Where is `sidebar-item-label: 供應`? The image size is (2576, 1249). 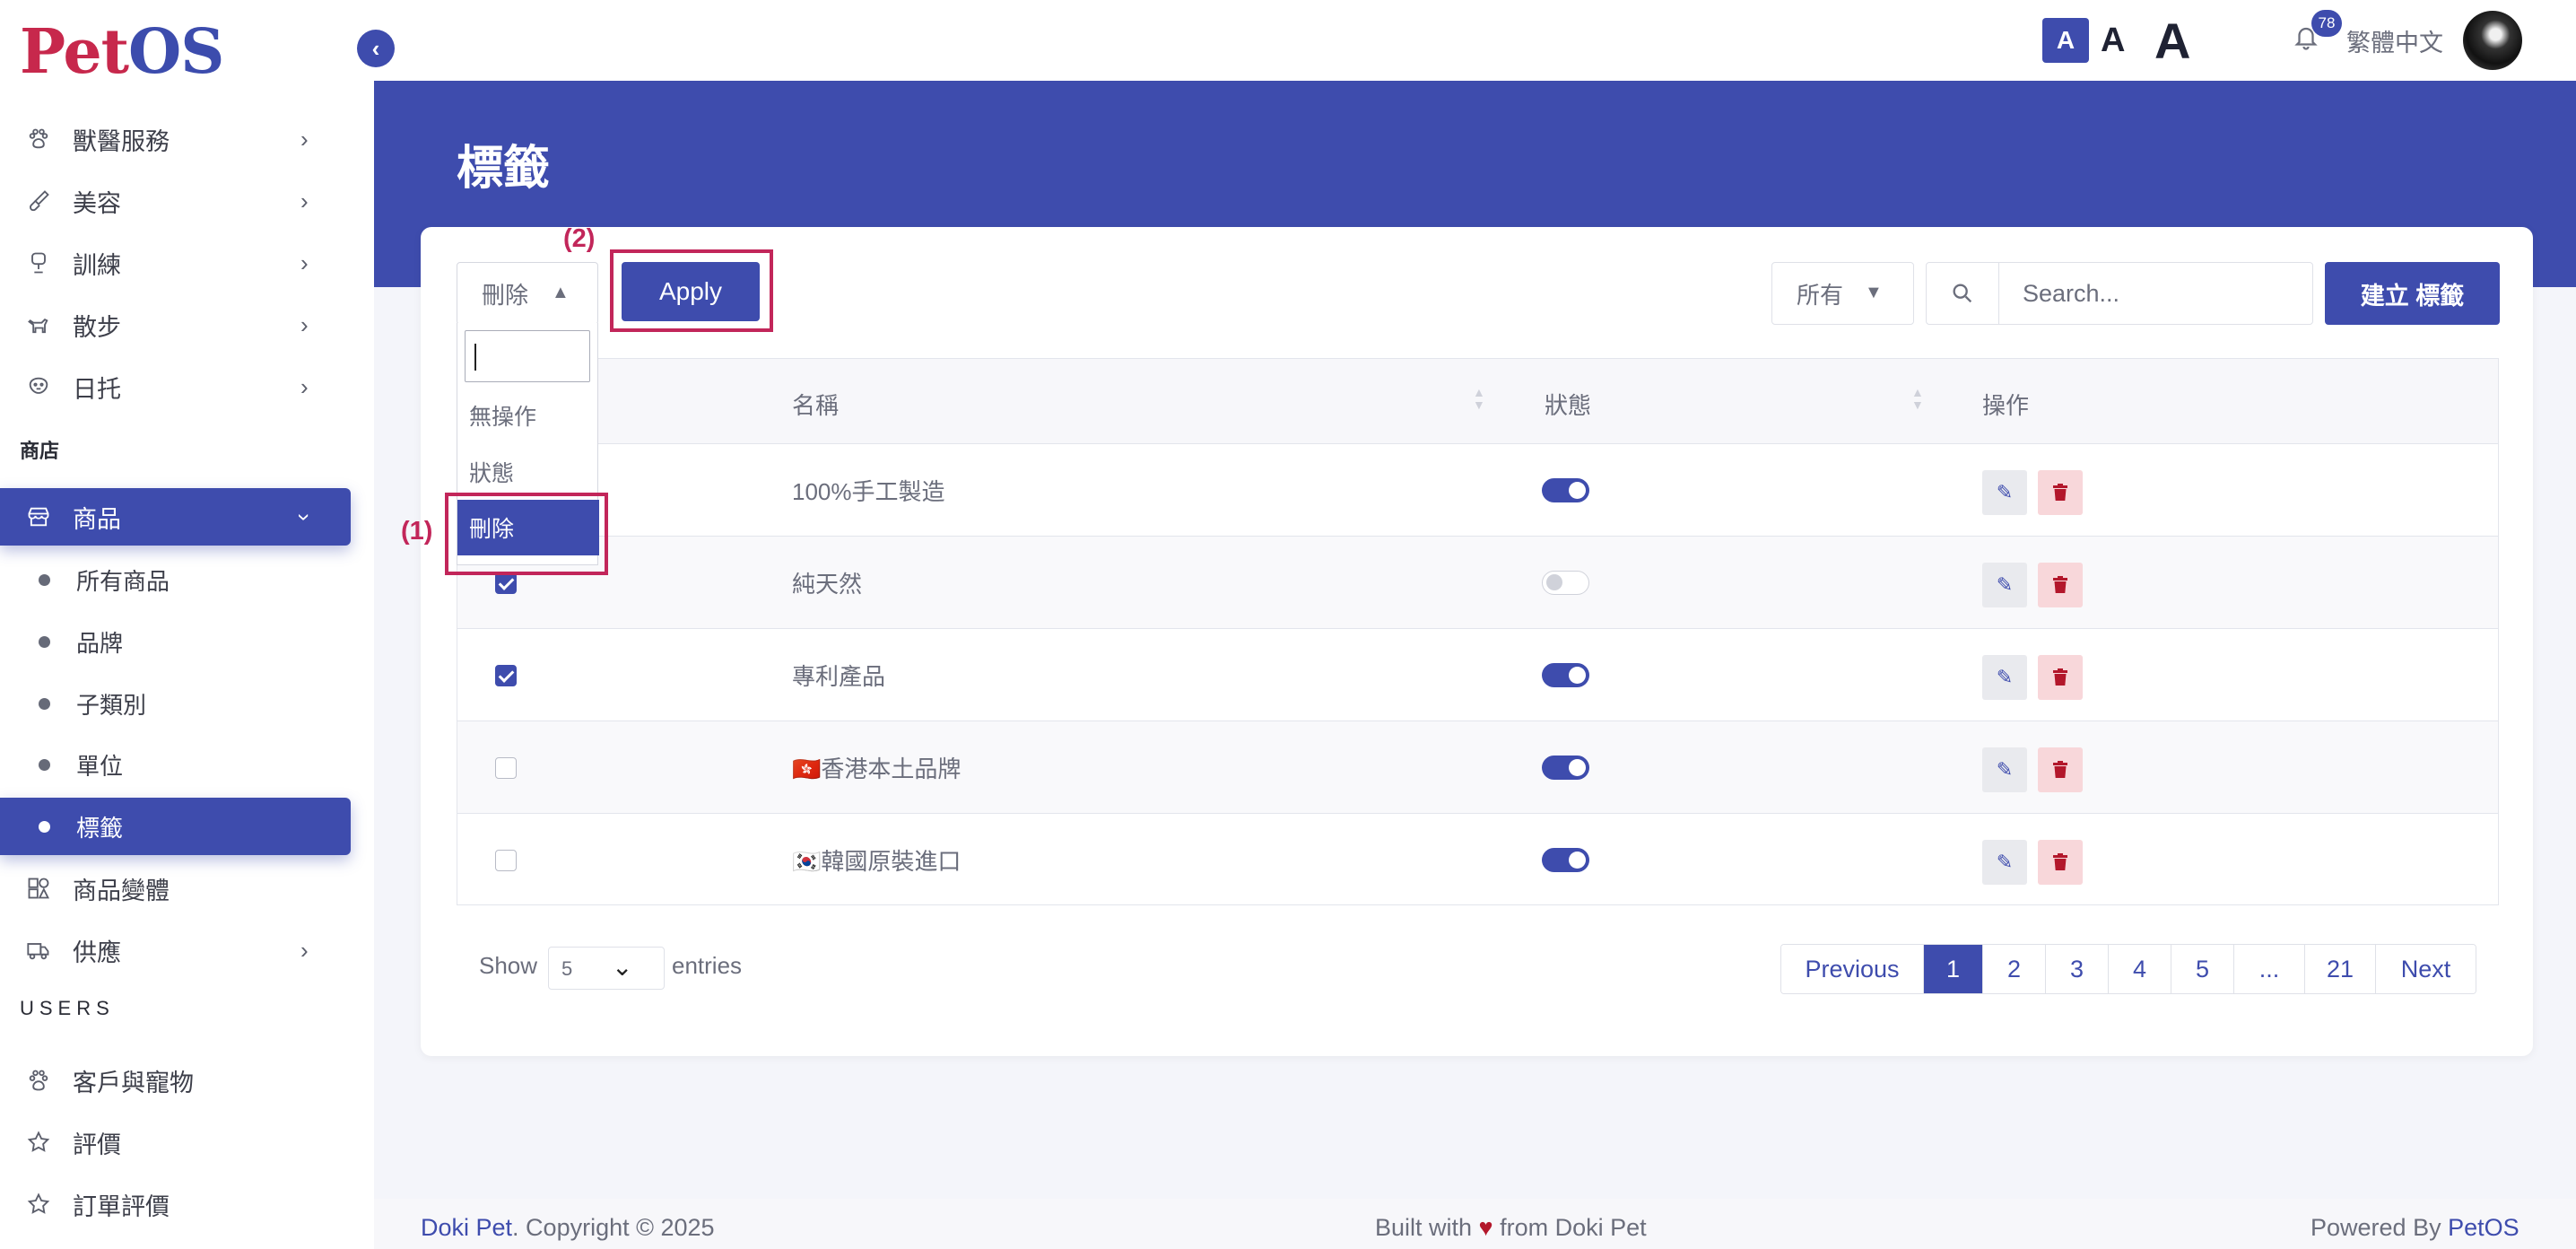
sidebar-item-label: 供應 is located at coordinates (97, 952).